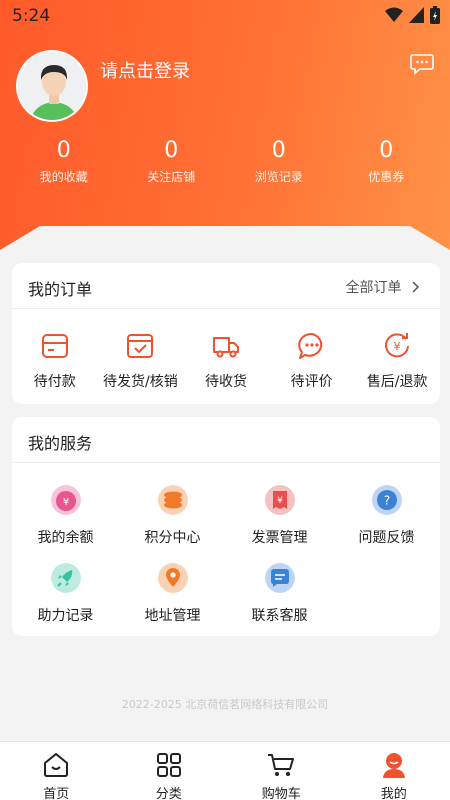  What do you see at coordinates (309, 345) in the screenshot?
I see `comment-icon` at bounding box center [309, 345].